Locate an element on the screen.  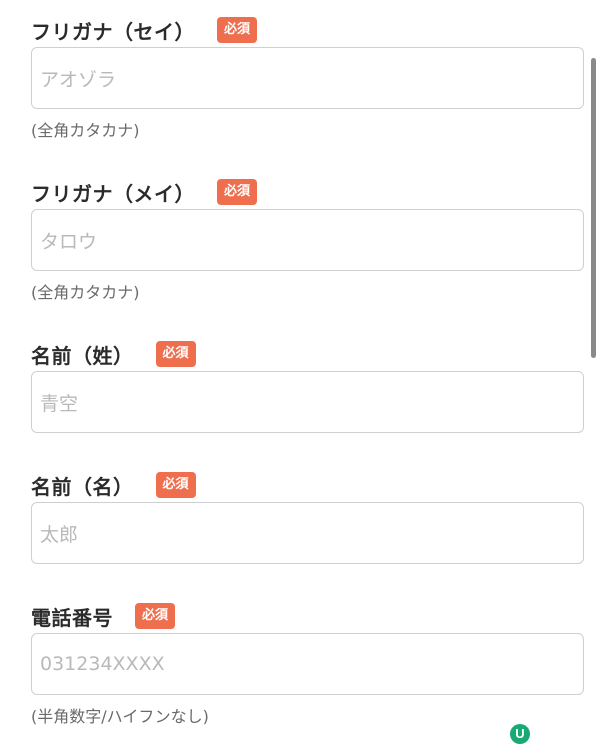
first-name-input: 太郎 is located at coordinates (307, 533).